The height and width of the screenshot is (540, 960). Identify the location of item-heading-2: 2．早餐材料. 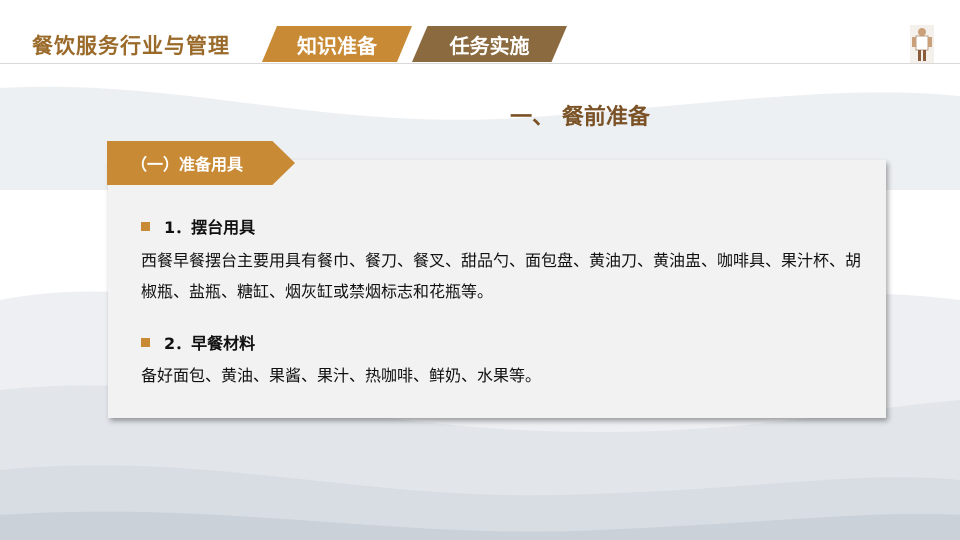
(198, 342).